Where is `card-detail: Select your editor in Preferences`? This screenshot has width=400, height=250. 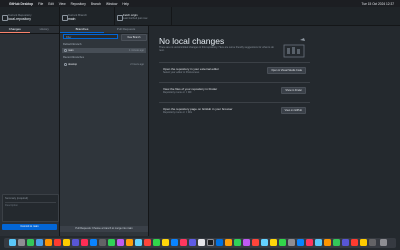
card-detail: Select your editor in Preferences is located at coordinates (181, 72).